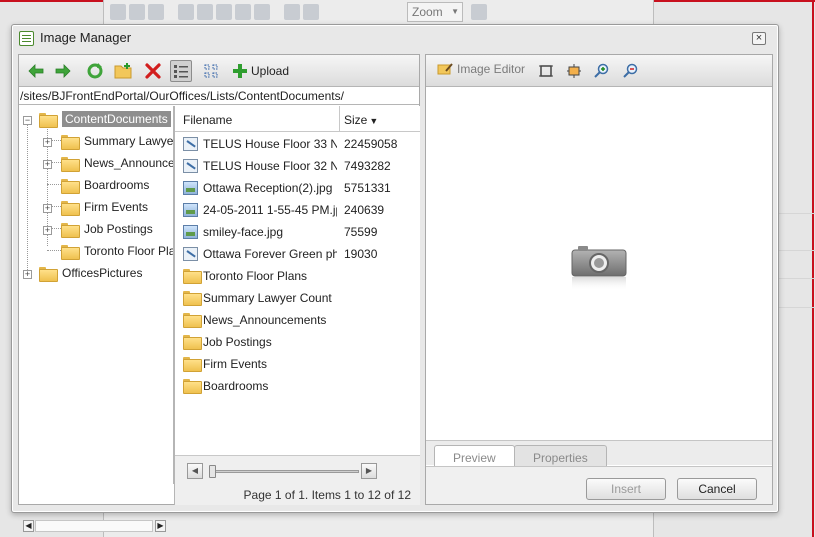 The image size is (815, 537). I want to click on slider-decrease-icon: ◀, so click(195, 471).